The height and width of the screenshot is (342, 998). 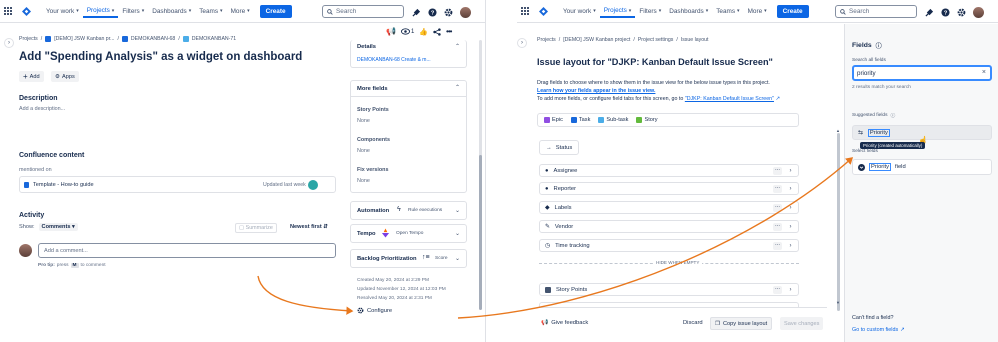 I want to click on annotation-arrow-configure, so click(x=305, y=295).